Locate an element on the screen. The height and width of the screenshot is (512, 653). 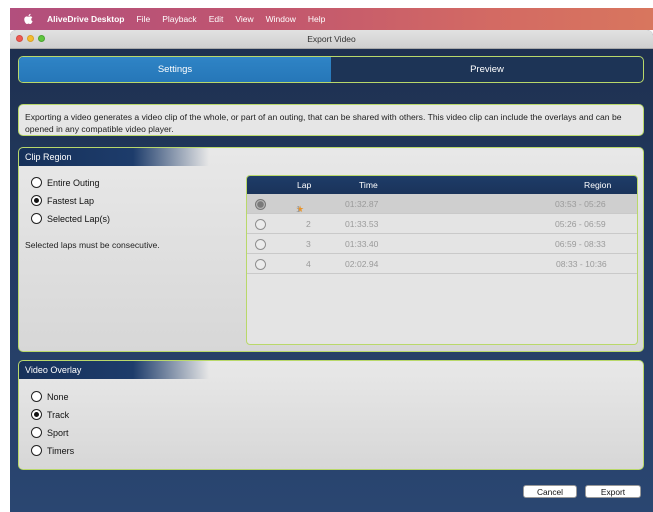
menu-view: View is located at coordinates (244, 19).